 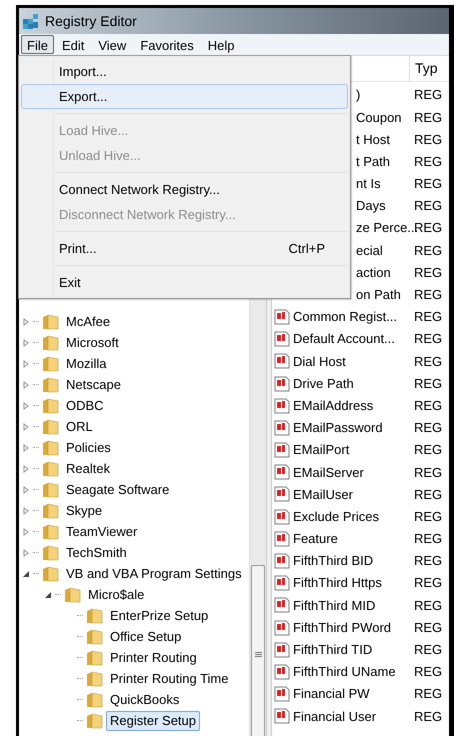 What do you see at coordinates (369, 250) in the screenshot?
I see `value-name: ecial` at bounding box center [369, 250].